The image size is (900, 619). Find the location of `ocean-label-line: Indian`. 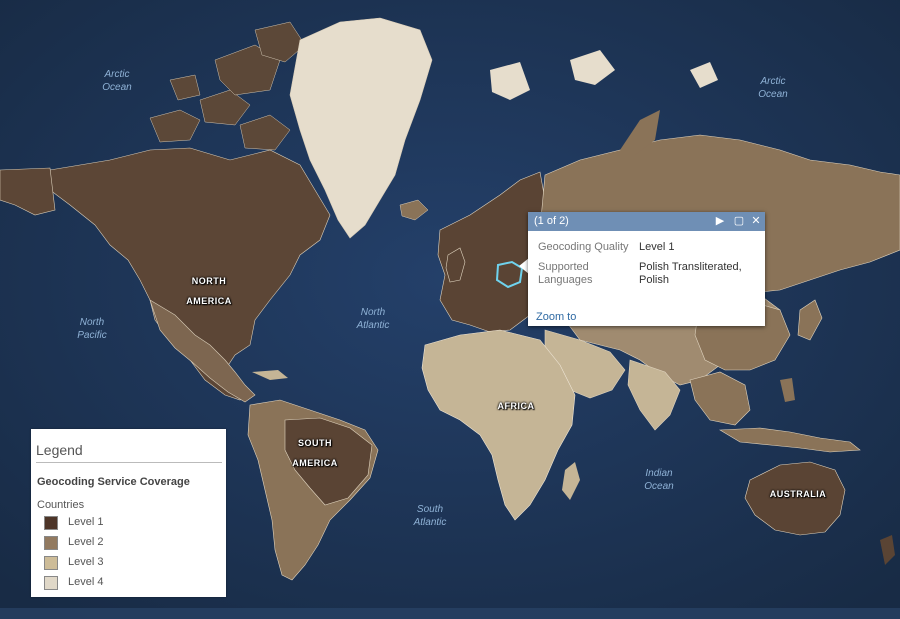

ocean-label-line: Indian is located at coordinates (659, 473).